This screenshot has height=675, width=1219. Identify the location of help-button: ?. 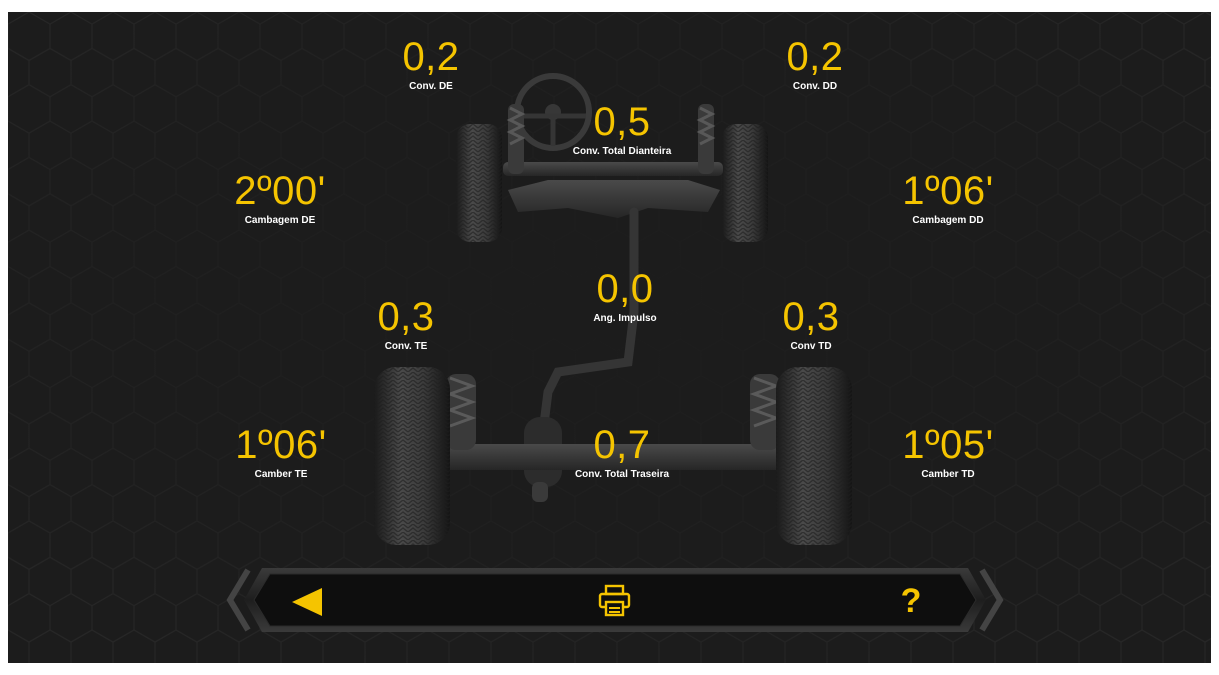
(911, 601).